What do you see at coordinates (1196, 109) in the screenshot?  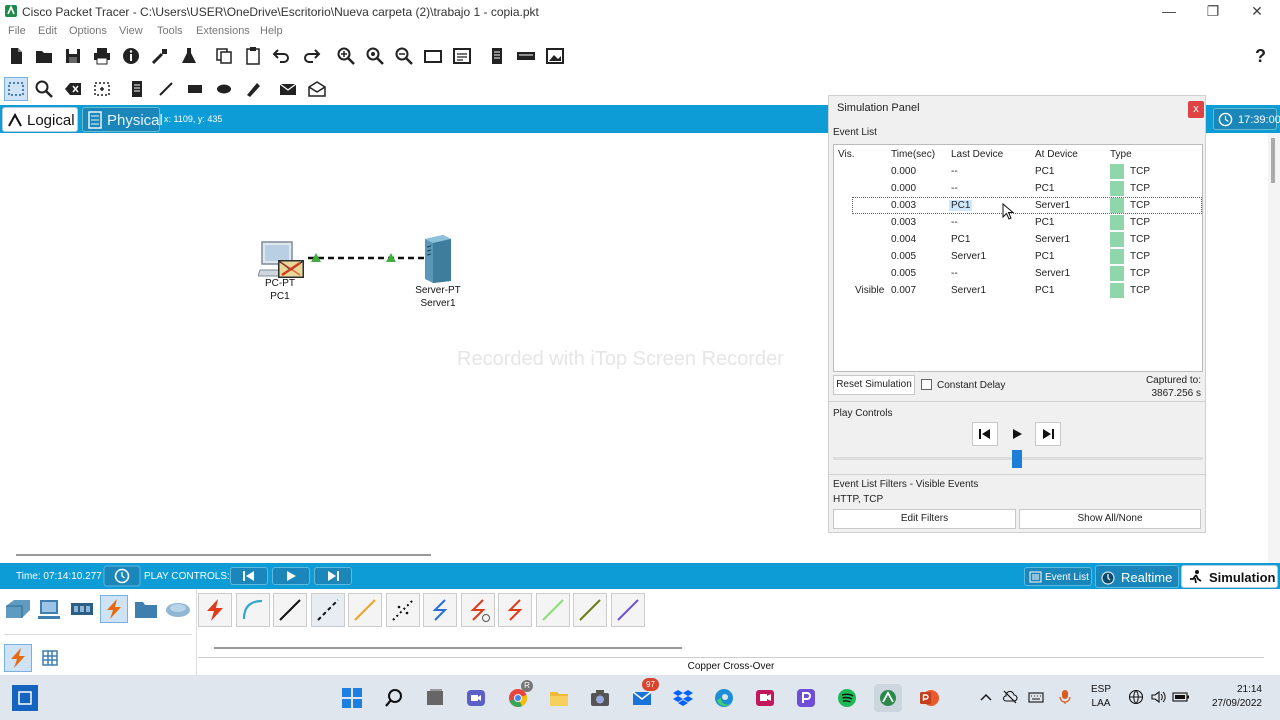 I see `simulation-panel-close-button: x` at bounding box center [1196, 109].